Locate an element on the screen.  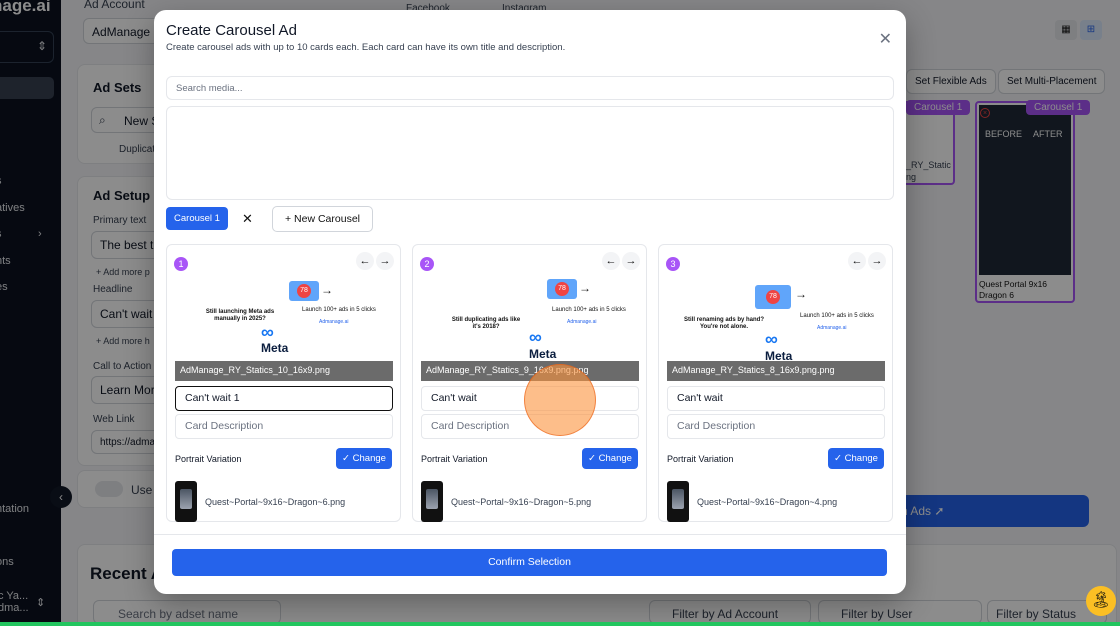
card-filename: AdManage_RY_Statics_10_16x9.png is located at coordinates (284, 371).